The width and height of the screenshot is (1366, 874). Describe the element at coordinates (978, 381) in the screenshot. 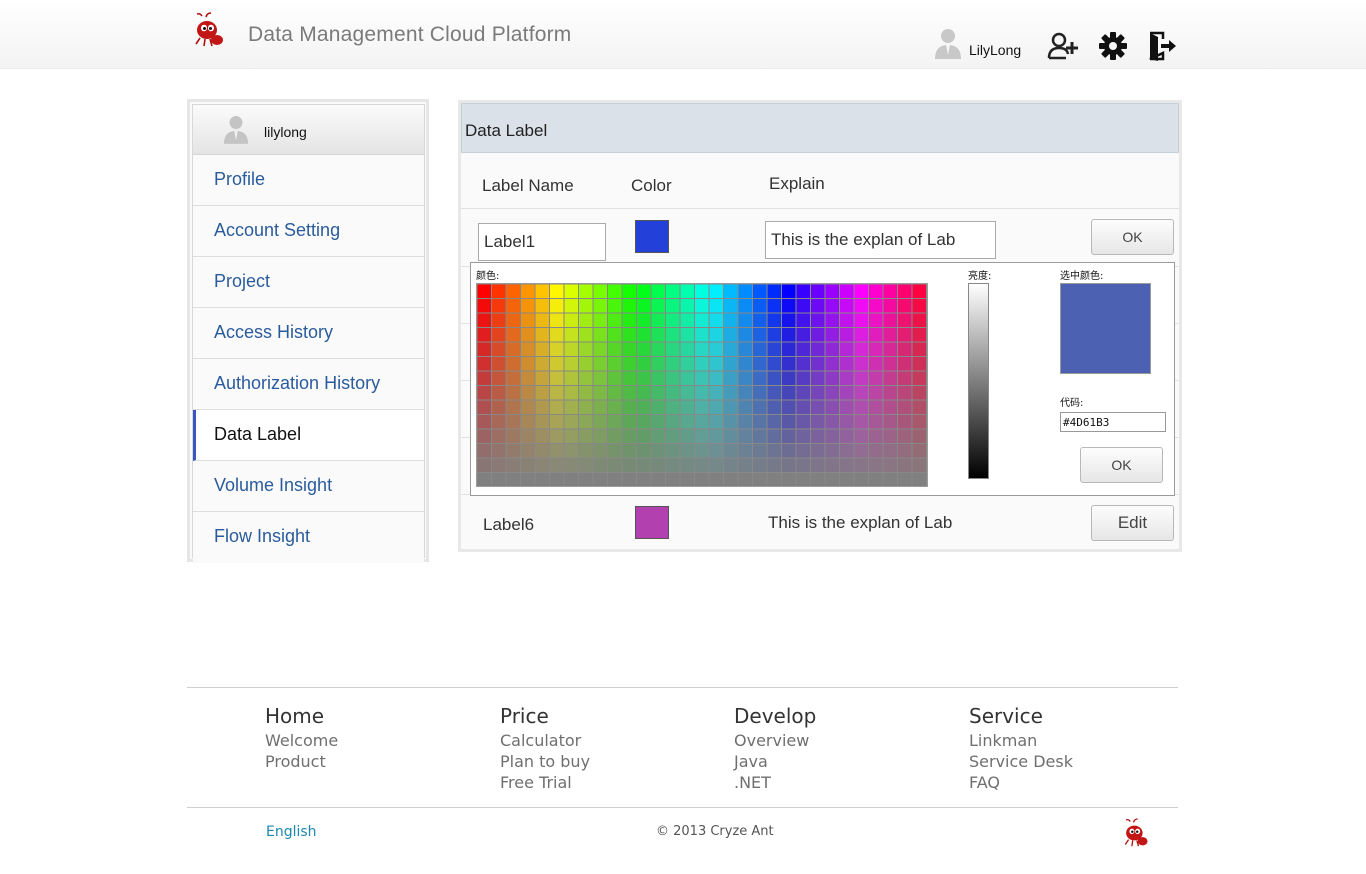

I see `brightness-slider` at that location.